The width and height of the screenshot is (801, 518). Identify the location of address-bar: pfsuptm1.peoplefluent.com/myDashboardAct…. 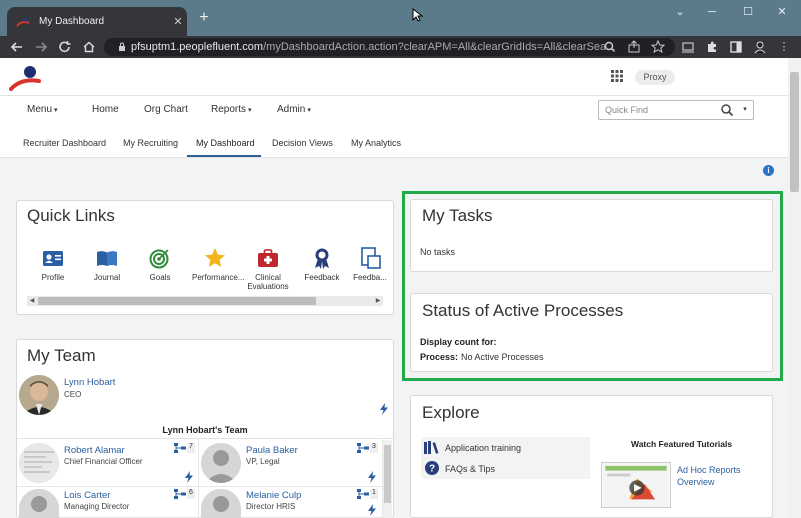
(389, 47).